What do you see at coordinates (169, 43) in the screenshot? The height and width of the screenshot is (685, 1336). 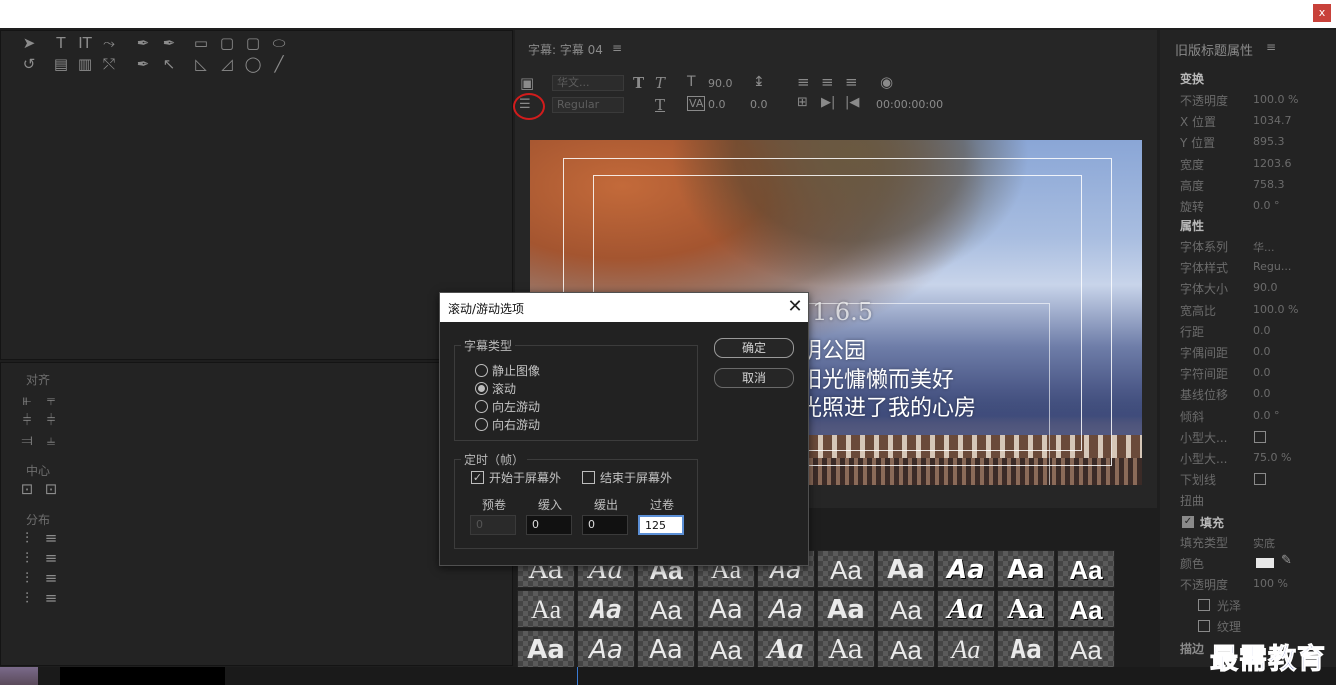 I see `delete-anchor-tool-icon: ✒` at bounding box center [169, 43].